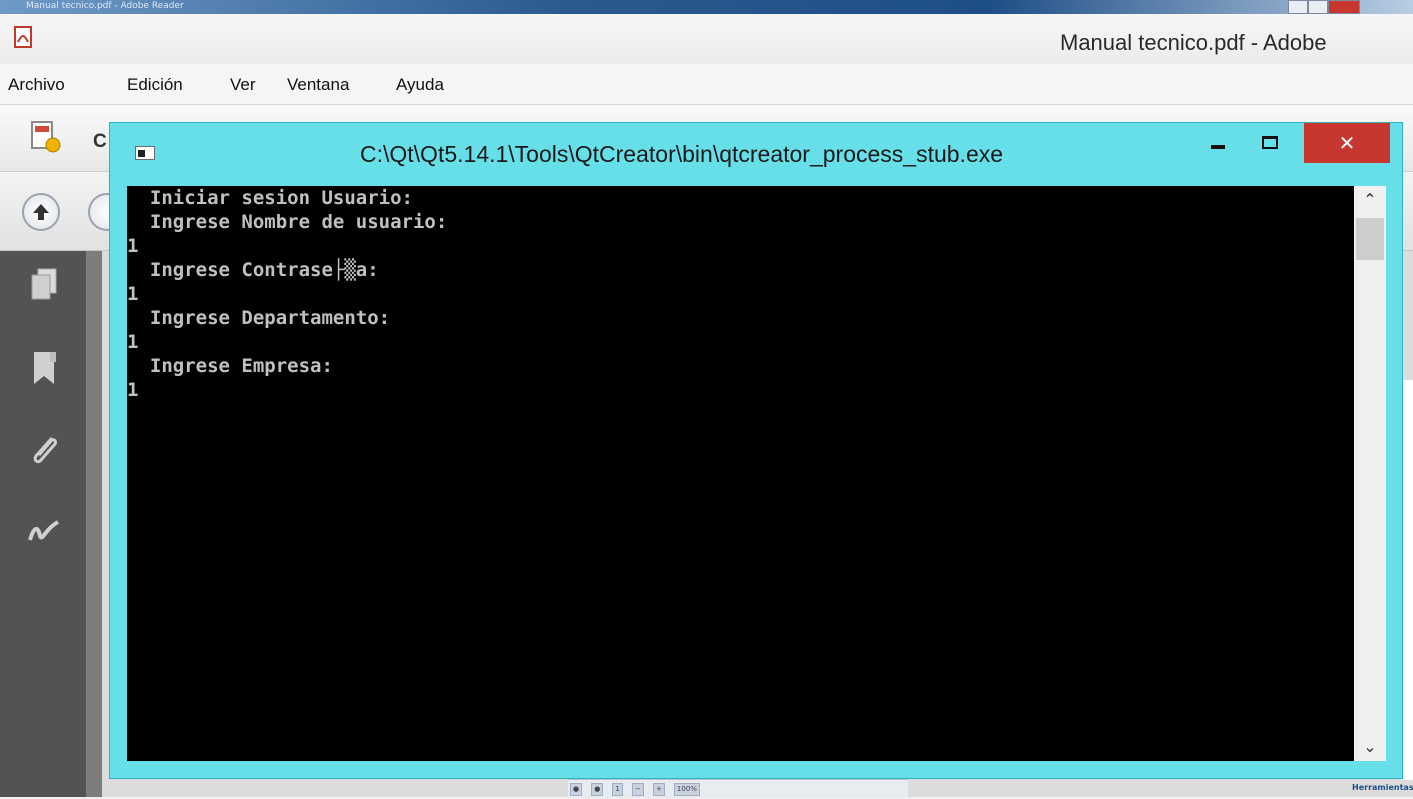  I want to click on console-scrollbar, so click(1370, 473).